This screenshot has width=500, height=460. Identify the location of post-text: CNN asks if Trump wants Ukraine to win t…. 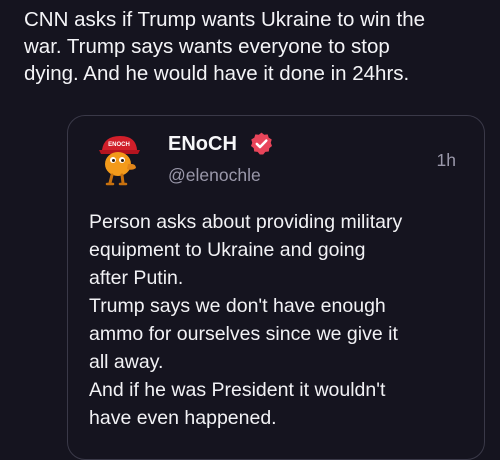
(225, 46).